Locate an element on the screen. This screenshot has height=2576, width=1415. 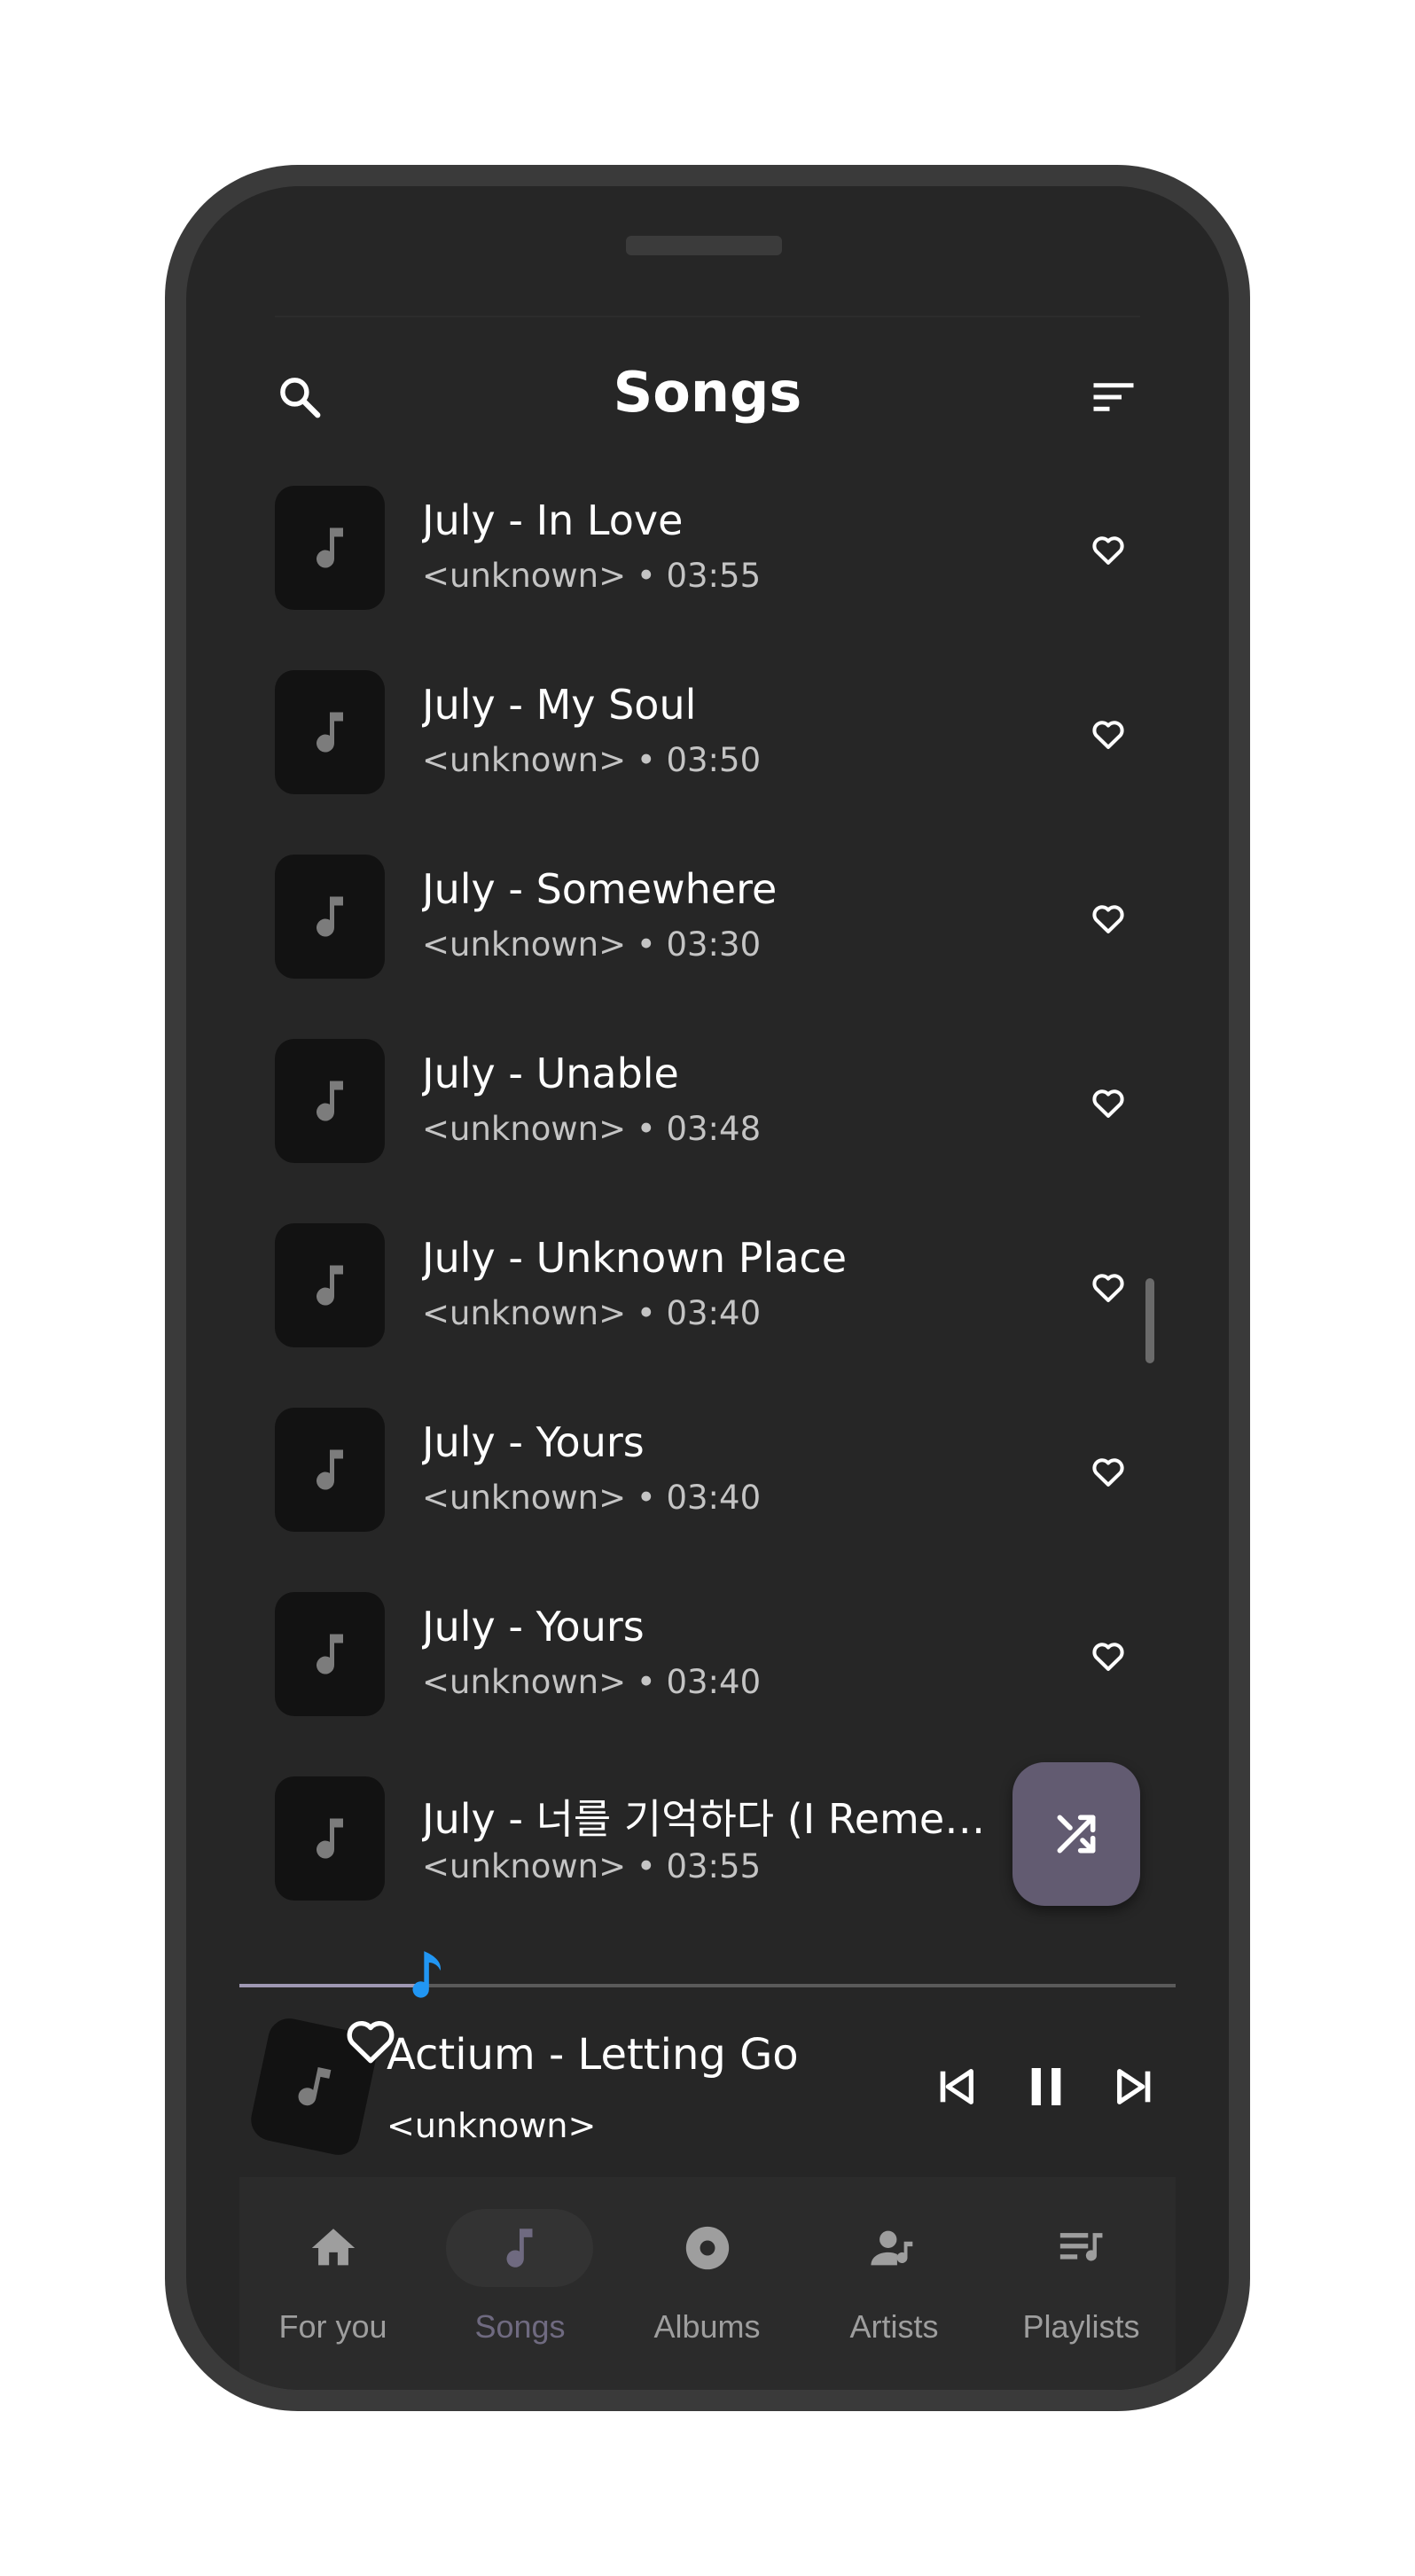
song-title: July - Somewhere is located at coordinates (600, 889).